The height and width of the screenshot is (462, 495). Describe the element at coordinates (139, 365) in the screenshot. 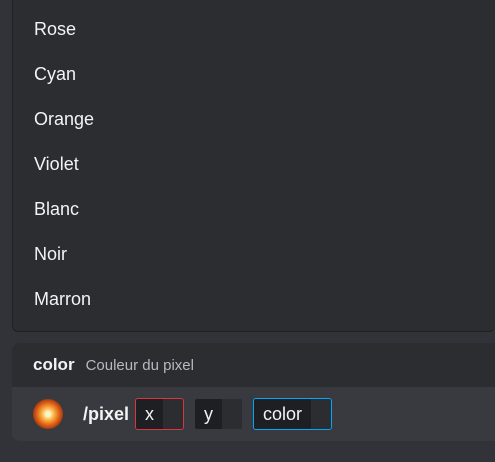

I see `option-hint-description: Couleur du pixel` at that location.